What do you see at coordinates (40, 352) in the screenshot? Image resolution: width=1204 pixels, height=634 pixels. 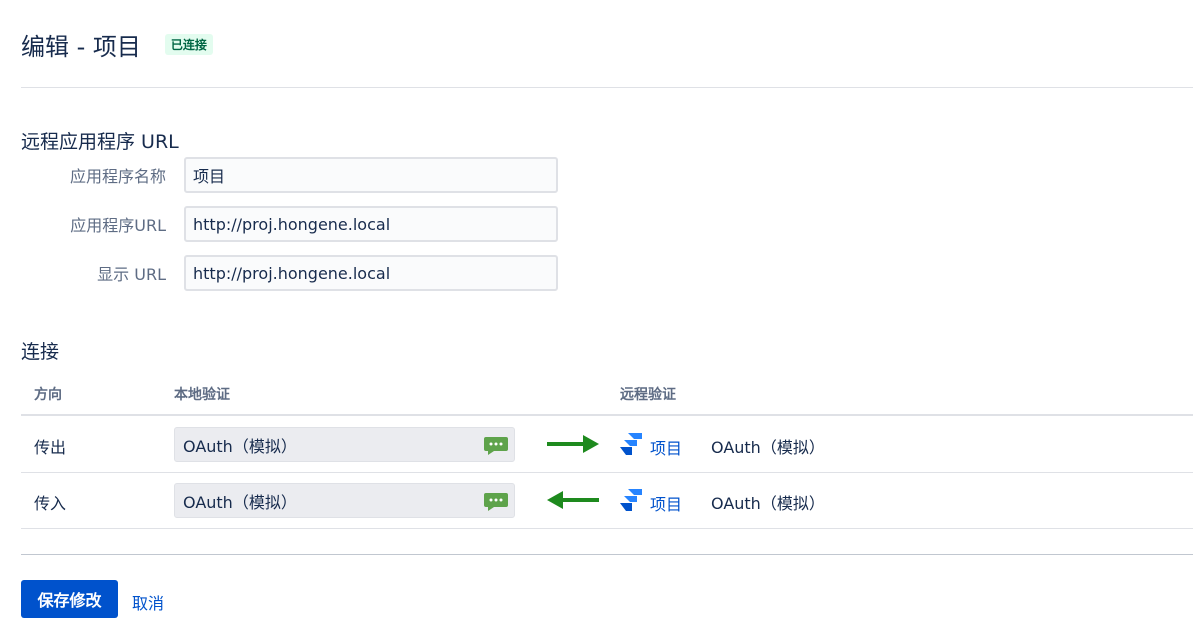 I see `connection-section-title: 连接` at bounding box center [40, 352].